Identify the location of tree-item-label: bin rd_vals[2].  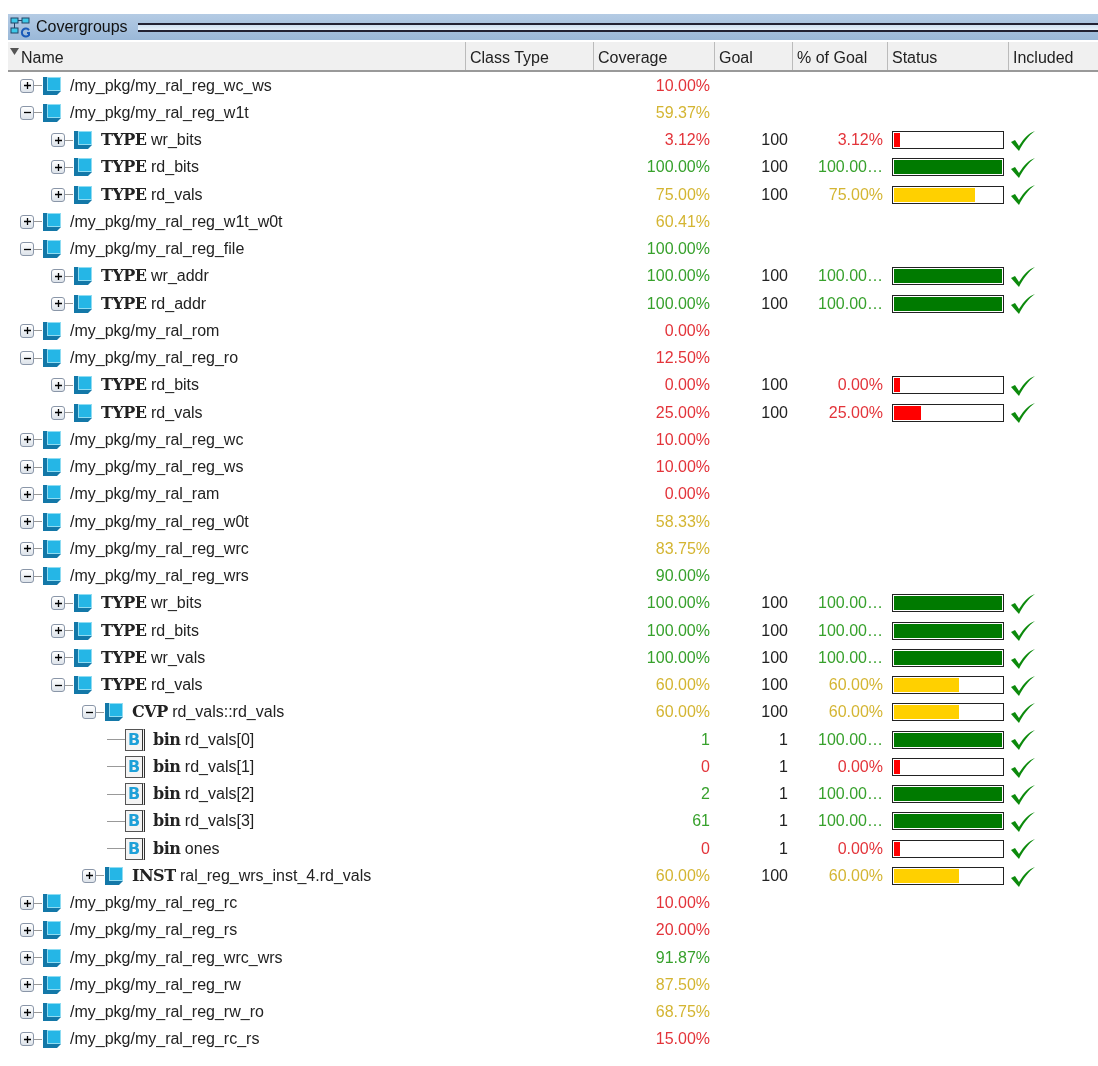
(204, 794).